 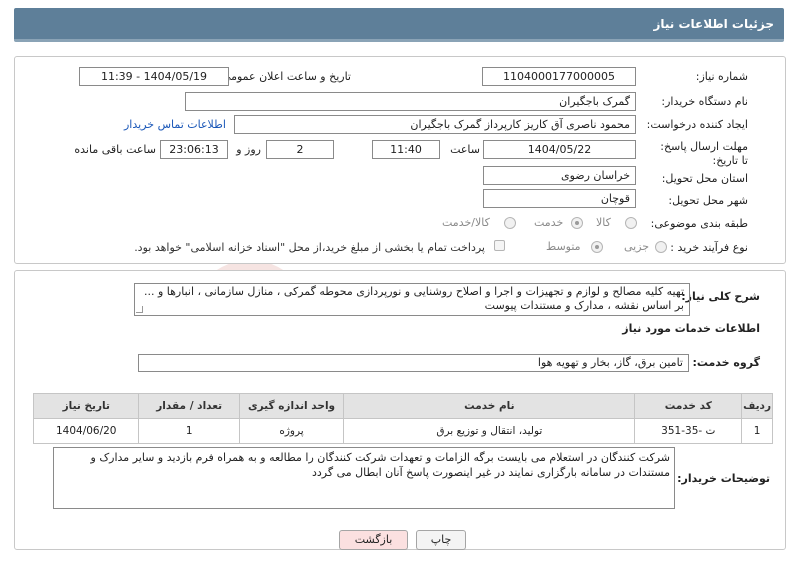 What do you see at coordinates (559, 76) in the screenshot?
I see `need-number-field: 1104000177000005` at bounding box center [559, 76].